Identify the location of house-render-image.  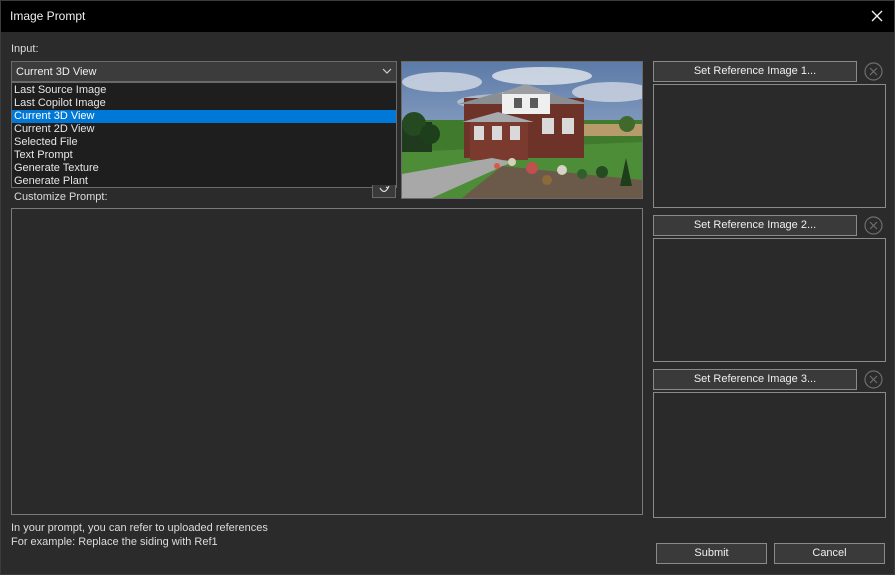
(522, 130).